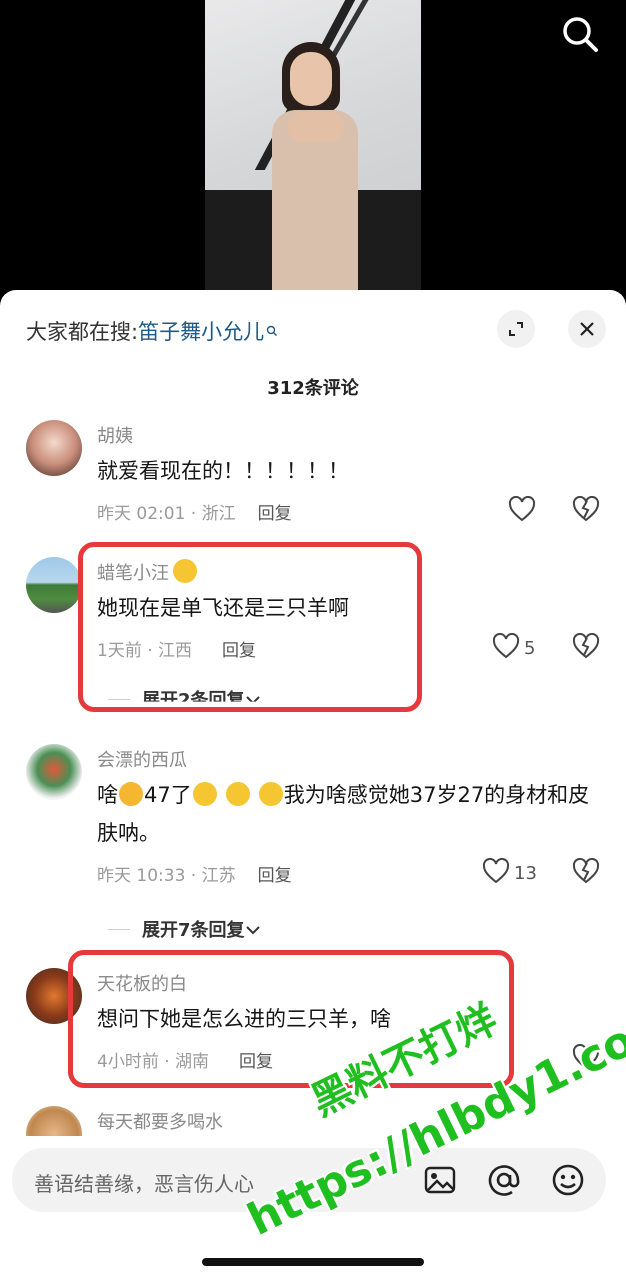  I want to click on like-button: 5, so click(514, 648).